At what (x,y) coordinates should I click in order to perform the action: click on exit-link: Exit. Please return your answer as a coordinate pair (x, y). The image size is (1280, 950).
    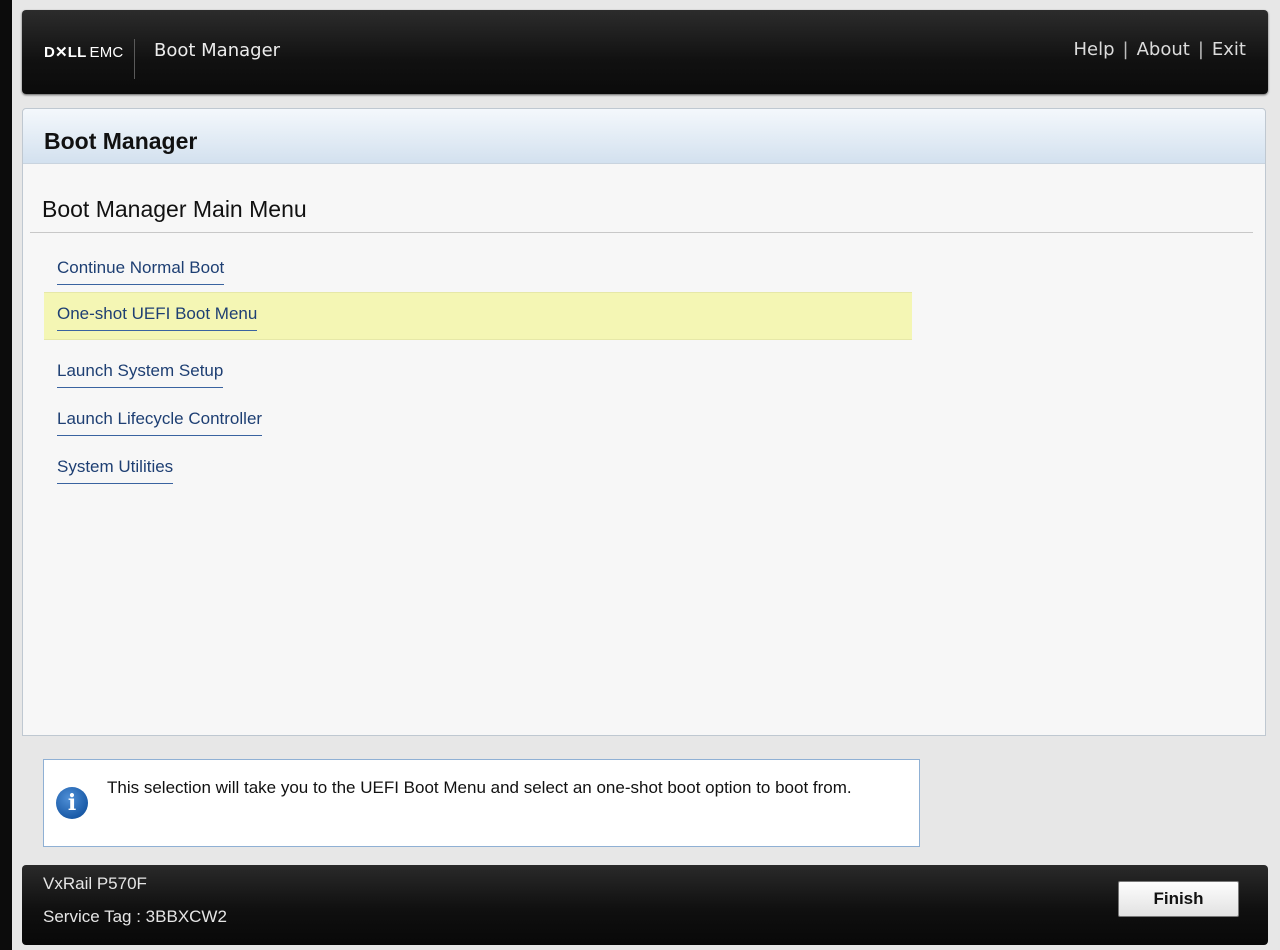
    Looking at the image, I should click on (1229, 49).